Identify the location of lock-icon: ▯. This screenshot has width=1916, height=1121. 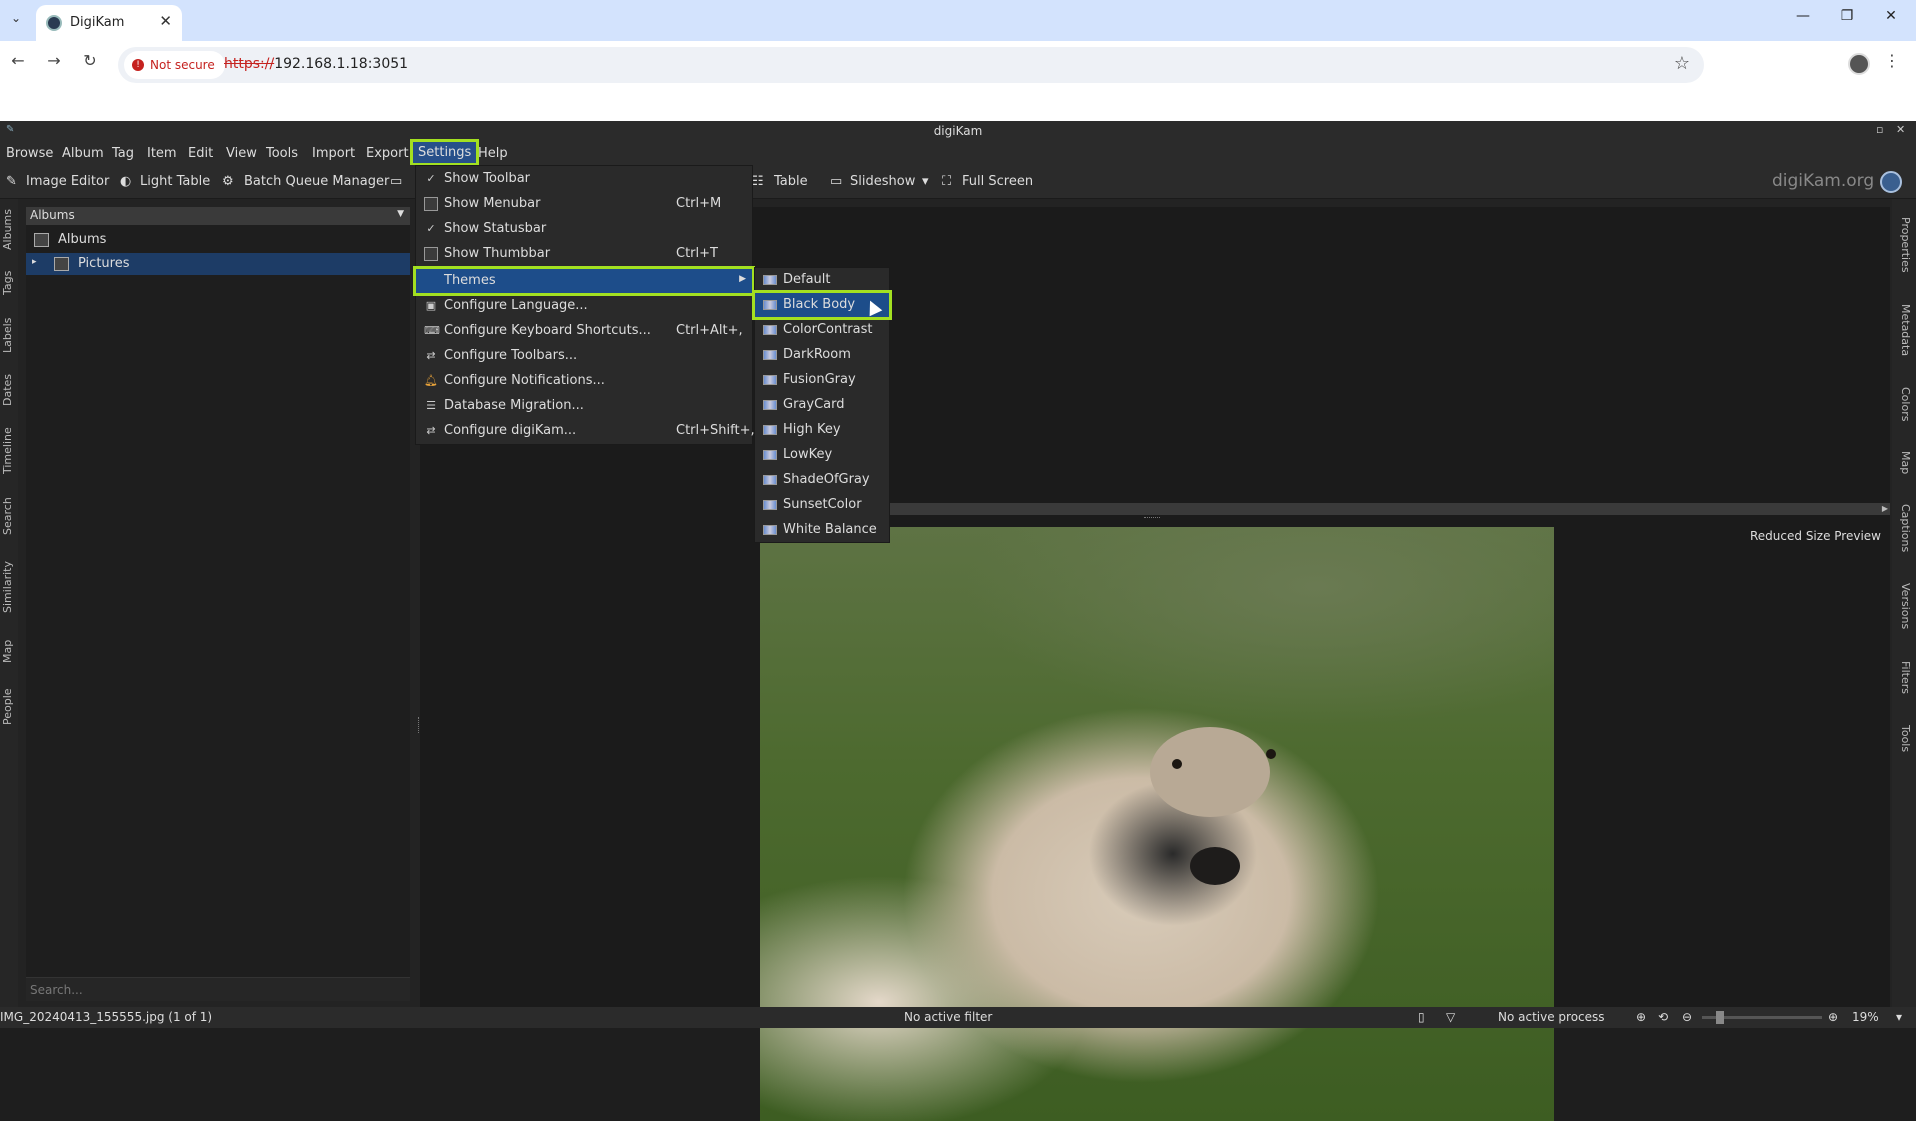
(1421, 1017).